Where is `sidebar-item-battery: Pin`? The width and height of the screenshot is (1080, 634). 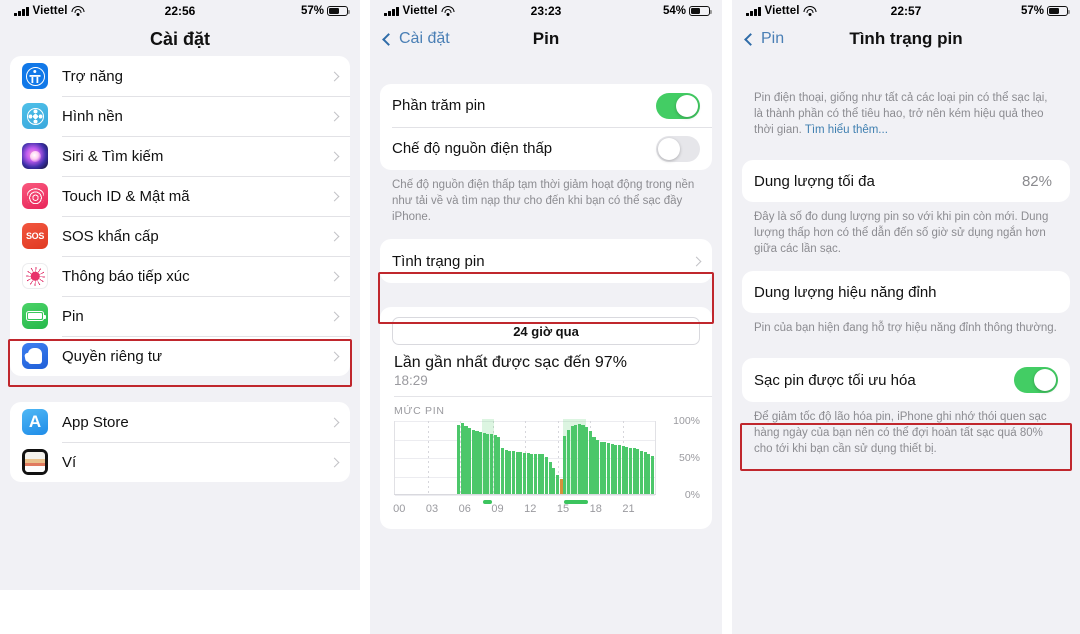
sidebar-item-battery: Pin is located at coordinates (180, 316).